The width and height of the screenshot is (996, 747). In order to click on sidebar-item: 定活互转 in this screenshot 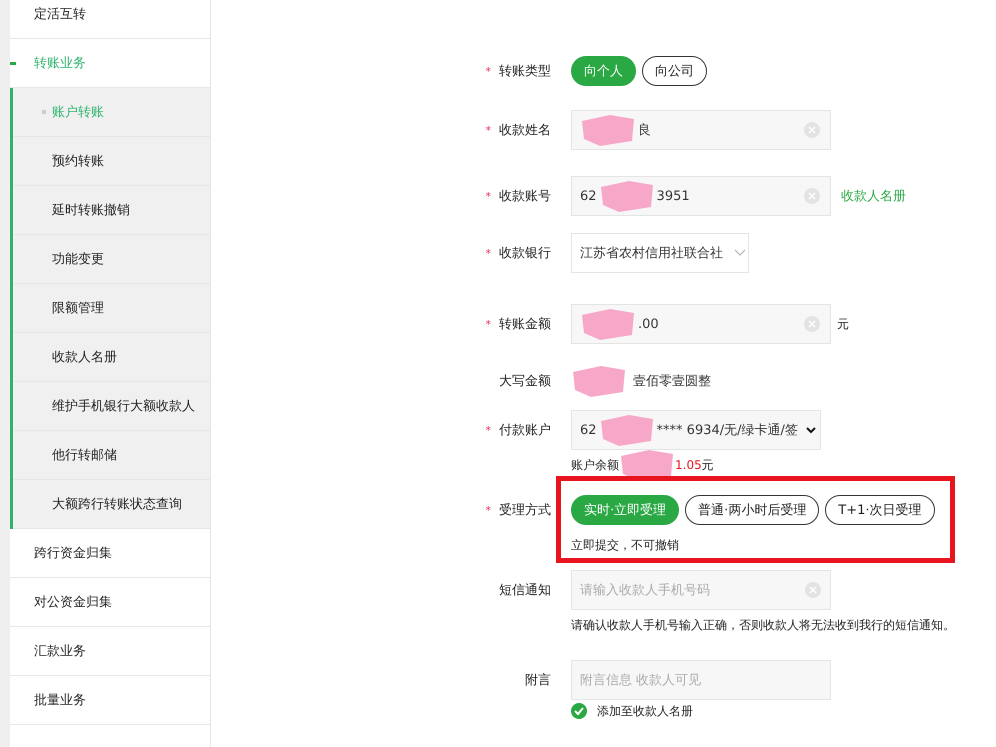, I will do `click(110, 19)`.